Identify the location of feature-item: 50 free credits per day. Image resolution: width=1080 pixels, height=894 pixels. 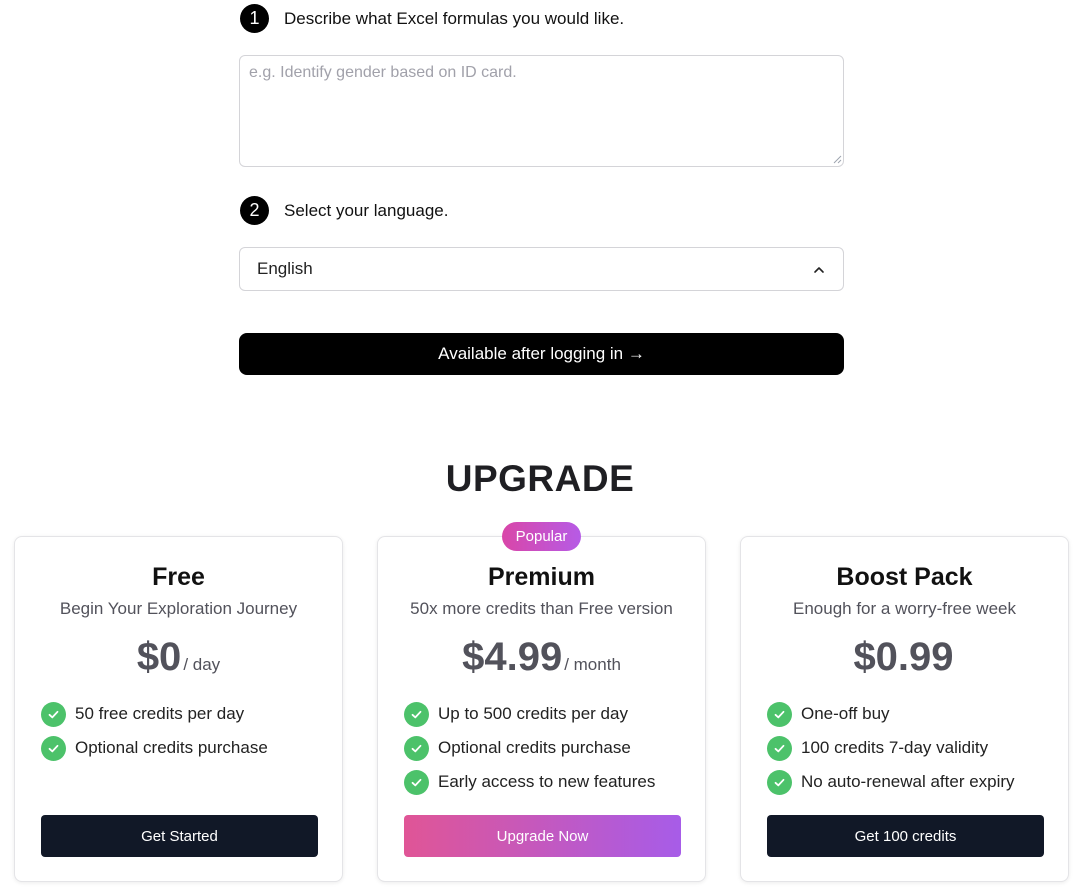
(154, 714).